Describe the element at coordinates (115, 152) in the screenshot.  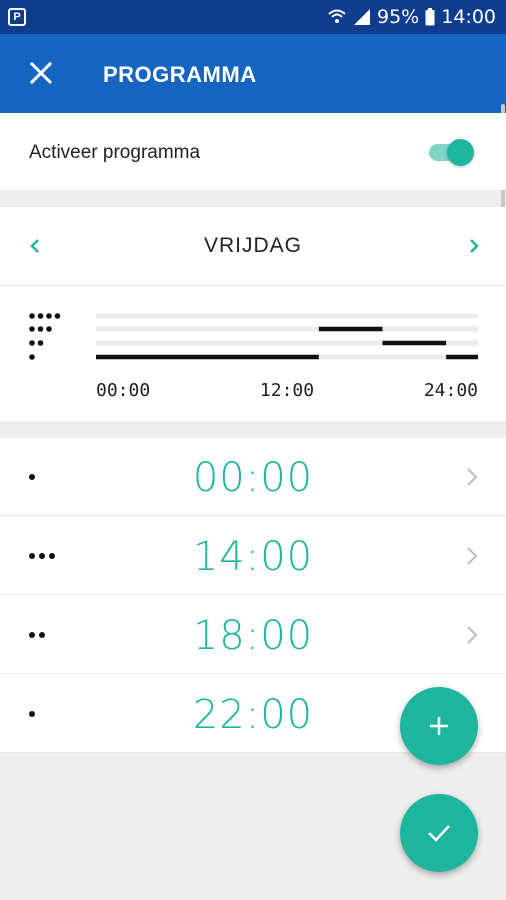
I see `activate-program-label: Activeer programma` at that location.